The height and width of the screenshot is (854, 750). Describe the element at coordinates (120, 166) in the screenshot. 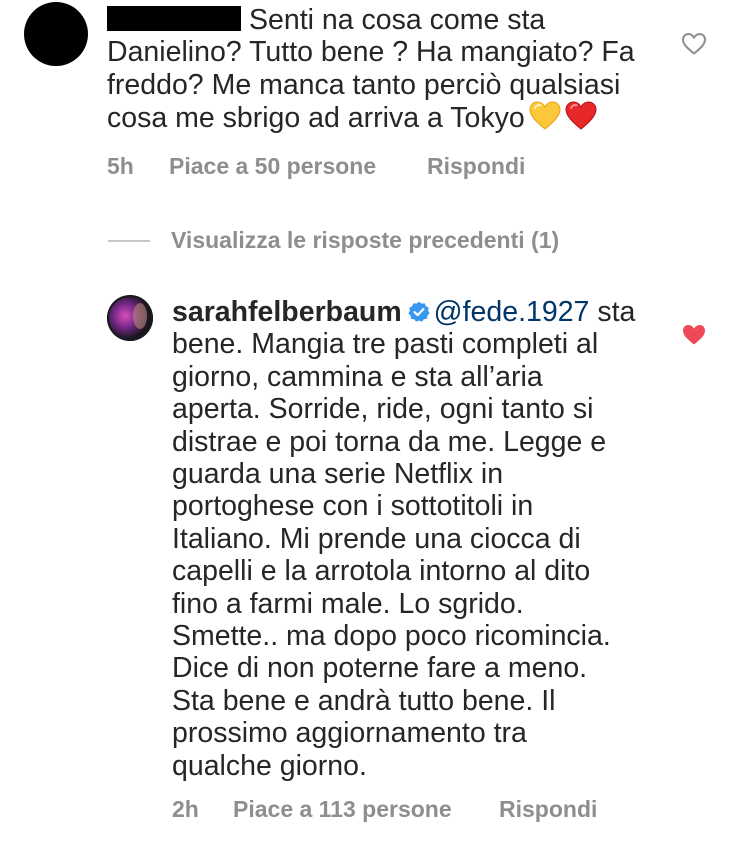

I see `comment-time: 5h` at that location.